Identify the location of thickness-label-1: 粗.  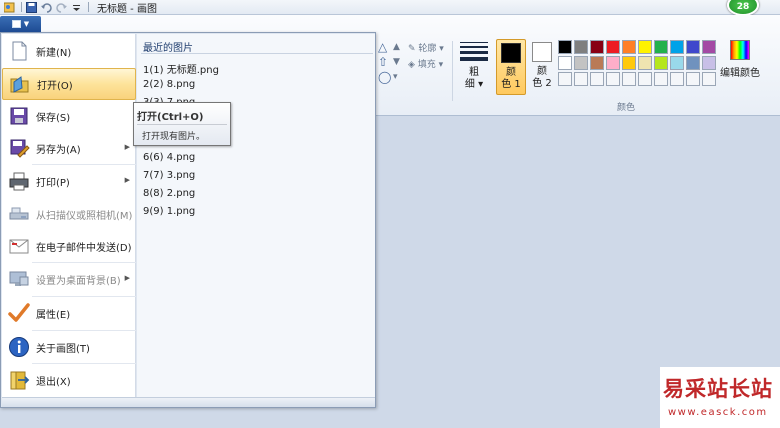
(474, 72).